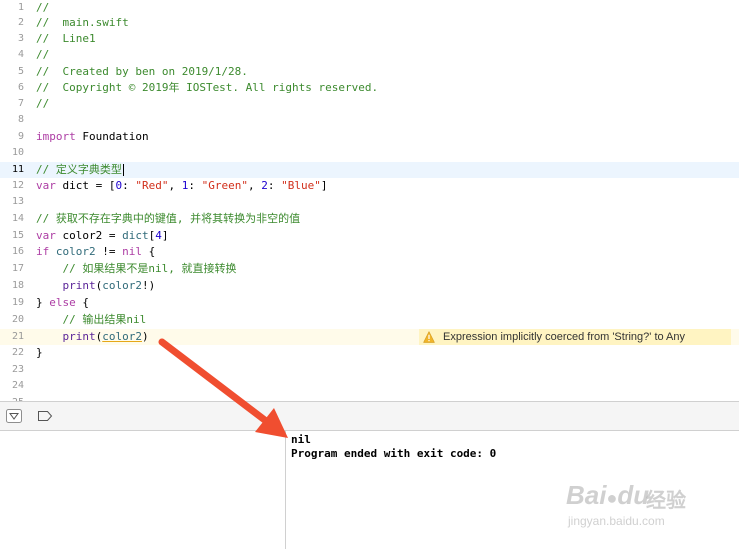 This screenshot has width=739, height=549. I want to click on breakpoint-tag-icon, so click(45, 416).